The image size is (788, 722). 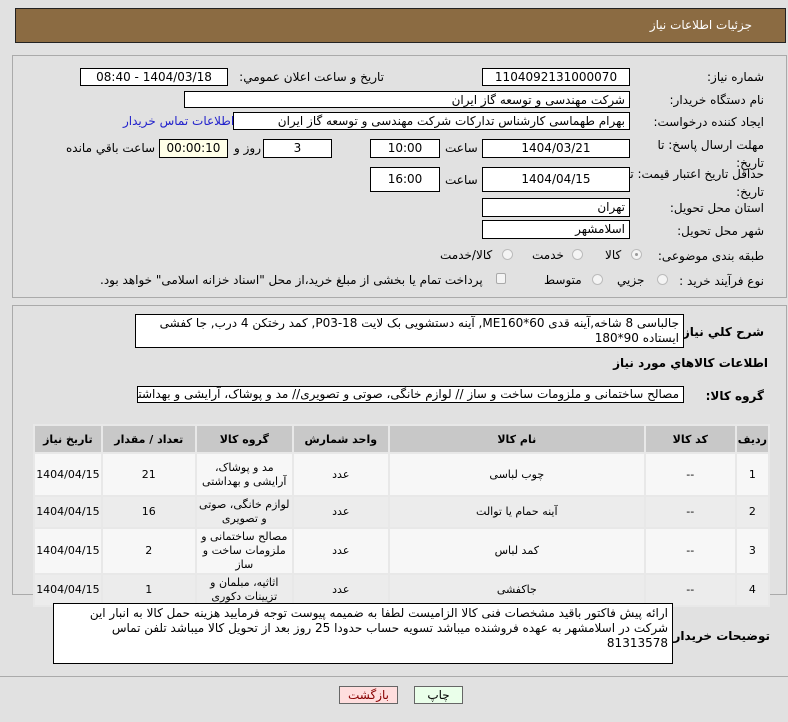 I want to click on treasury-checkbox, so click(x=501, y=278).